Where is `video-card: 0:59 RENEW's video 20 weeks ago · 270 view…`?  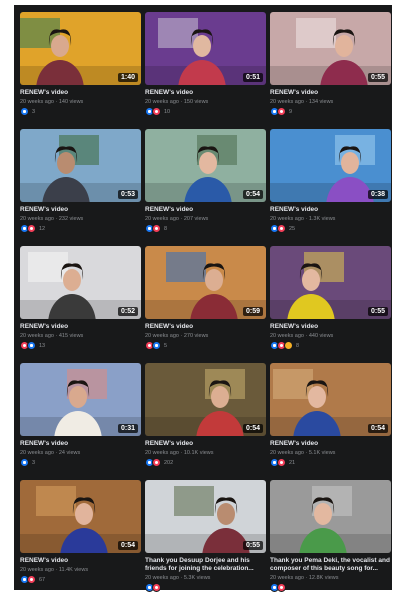 video-card: 0:59 RENEW's video 20 weeks ago · 270 view… is located at coordinates (205, 304).